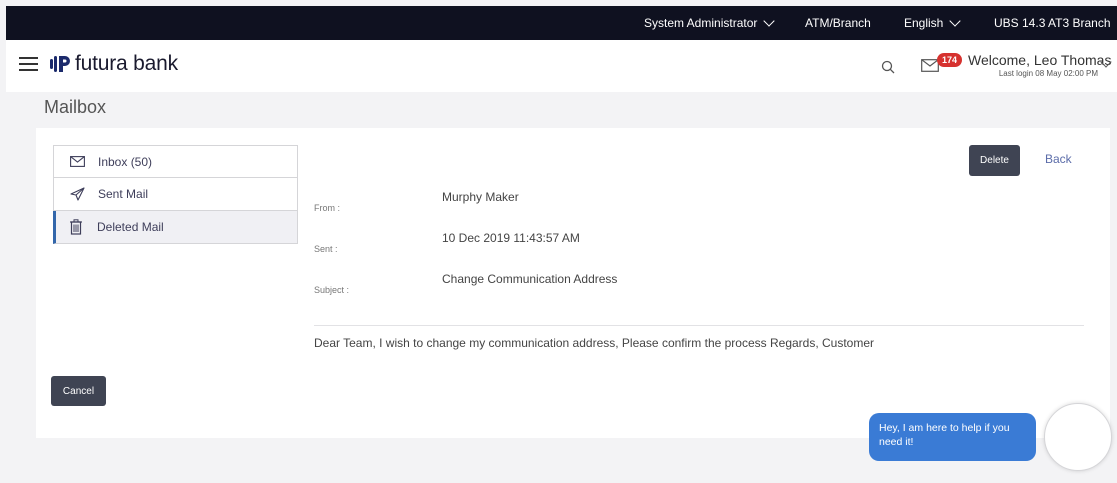  I want to click on menu-icon, so click(28, 64).